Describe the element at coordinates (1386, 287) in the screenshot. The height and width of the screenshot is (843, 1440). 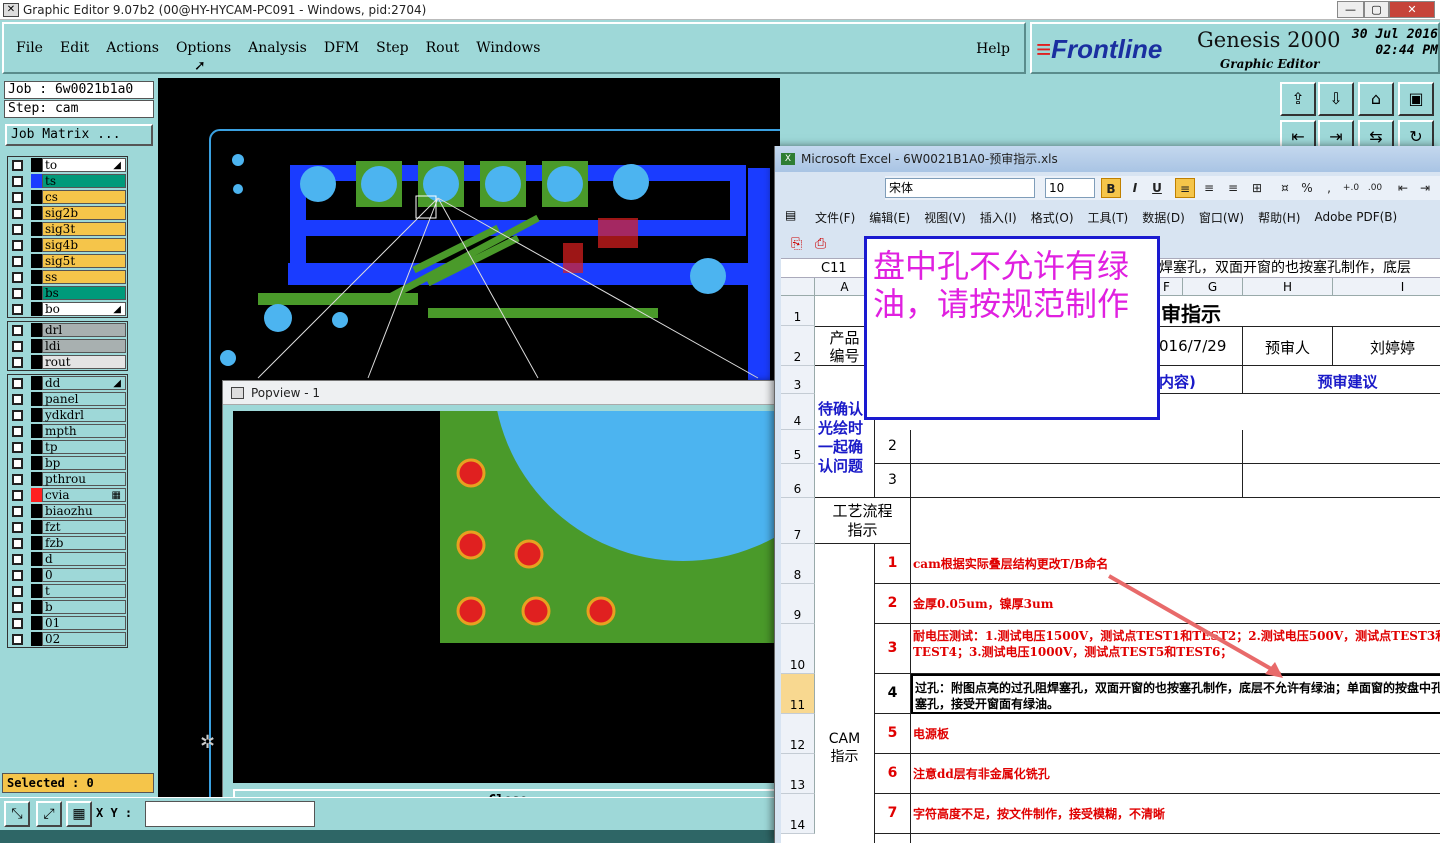
I see `col-header-i: I` at that location.